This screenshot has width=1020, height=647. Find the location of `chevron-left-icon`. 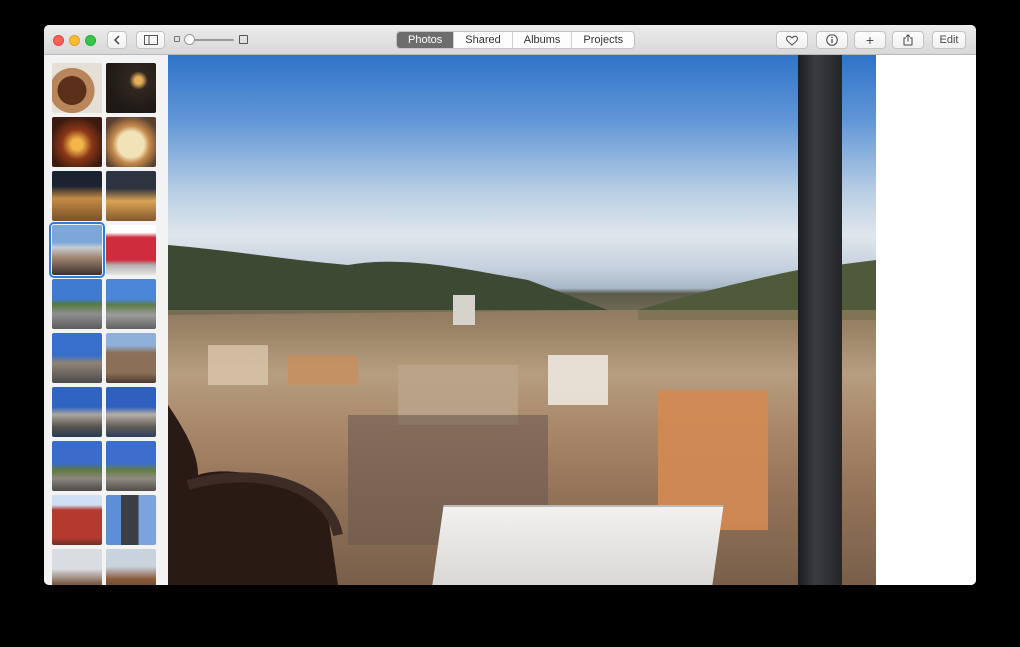

chevron-left-icon is located at coordinates (116, 40).